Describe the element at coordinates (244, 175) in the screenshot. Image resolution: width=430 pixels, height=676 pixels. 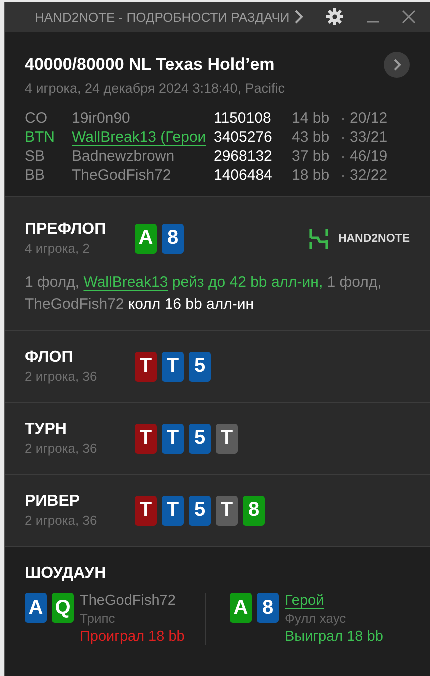
I see `stack-amount: 1406484` at that location.